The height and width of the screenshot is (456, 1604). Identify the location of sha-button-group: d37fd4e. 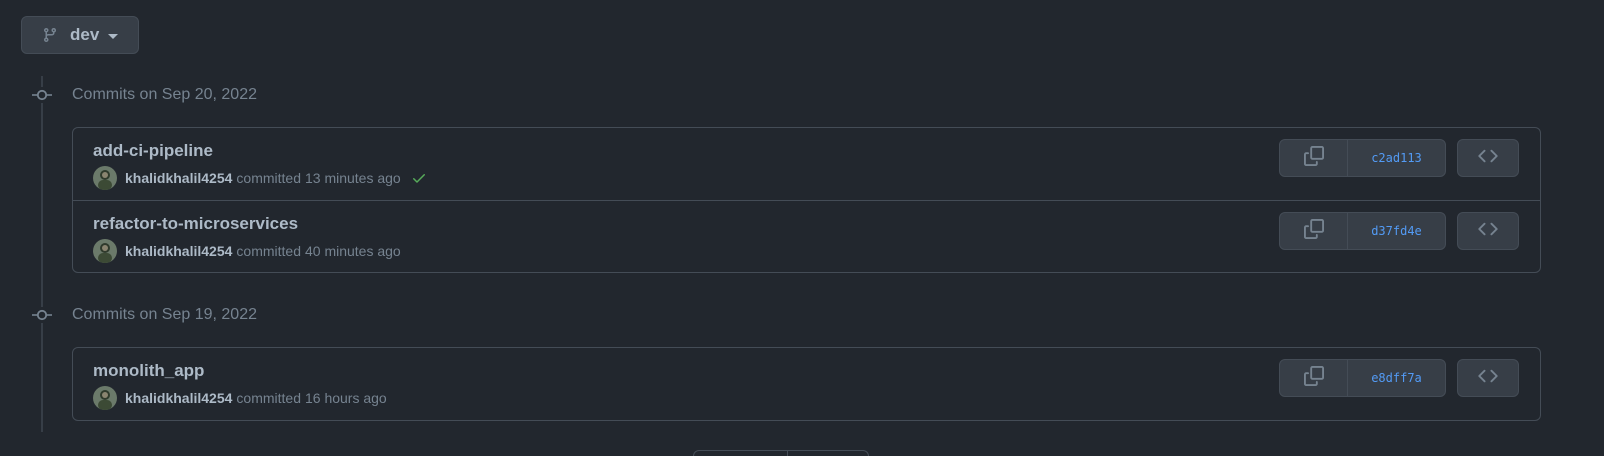
(1362, 231).